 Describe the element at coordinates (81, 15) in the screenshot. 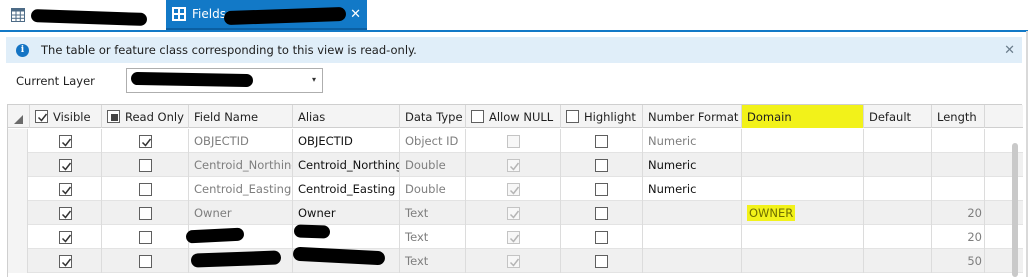

I see `tab-attribute-table` at that location.